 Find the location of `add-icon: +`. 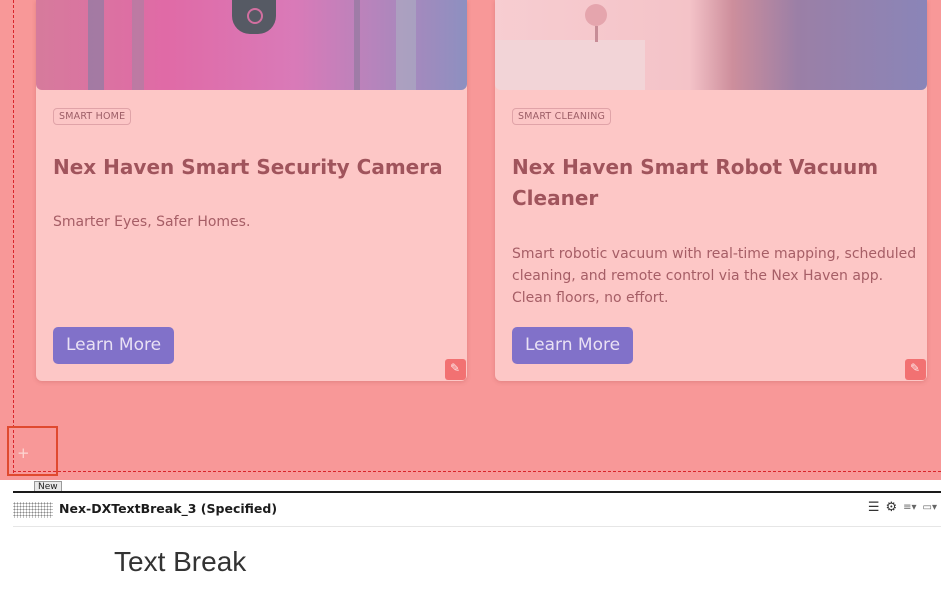

add-icon: + is located at coordinates (23, 453).